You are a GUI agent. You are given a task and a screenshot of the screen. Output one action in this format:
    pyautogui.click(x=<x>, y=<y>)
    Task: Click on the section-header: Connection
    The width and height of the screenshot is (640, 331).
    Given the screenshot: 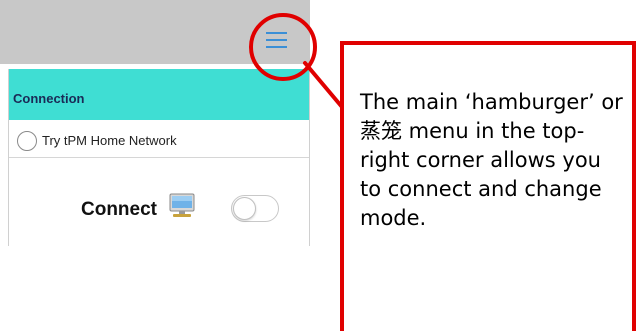 What is the action you would take?
    pyautogui.click(x=159, y=94)
    